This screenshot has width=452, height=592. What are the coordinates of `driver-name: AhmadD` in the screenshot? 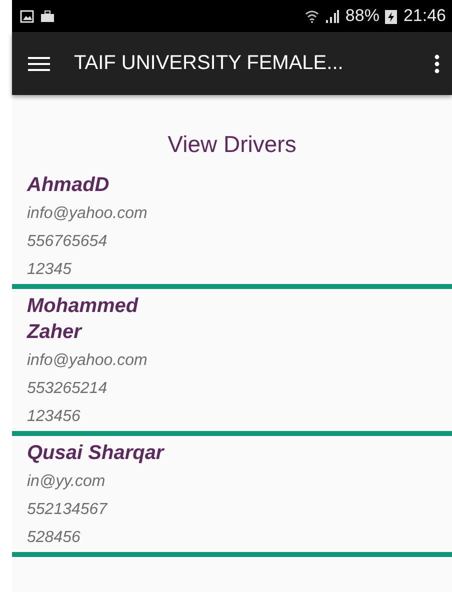 It's located at (68, 185).